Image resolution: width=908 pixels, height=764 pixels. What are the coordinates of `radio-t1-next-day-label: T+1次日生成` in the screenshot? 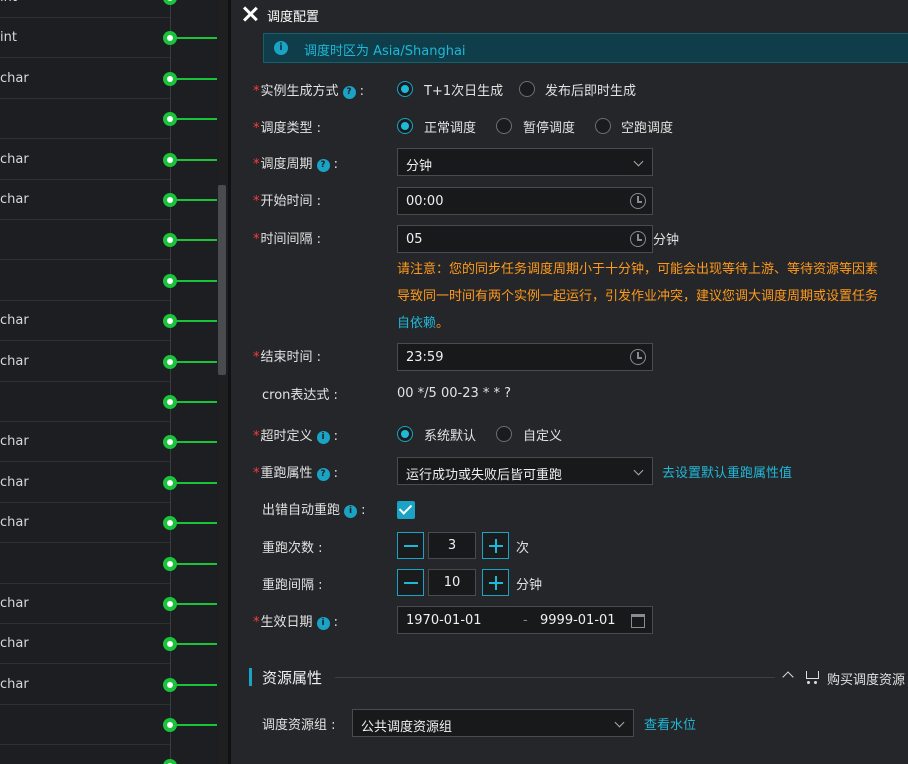 It's located at (463, 89).